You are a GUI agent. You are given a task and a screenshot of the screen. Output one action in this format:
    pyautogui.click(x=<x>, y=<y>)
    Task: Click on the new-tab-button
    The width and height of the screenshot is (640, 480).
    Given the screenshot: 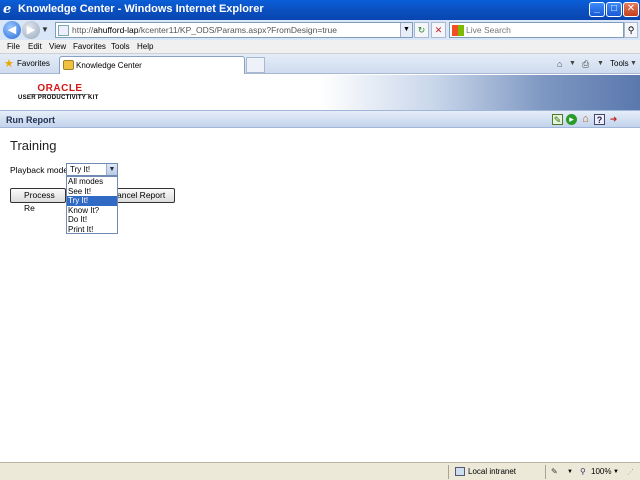 What is the action you would take?
    pyautogui.click(x=255, y=65)
    